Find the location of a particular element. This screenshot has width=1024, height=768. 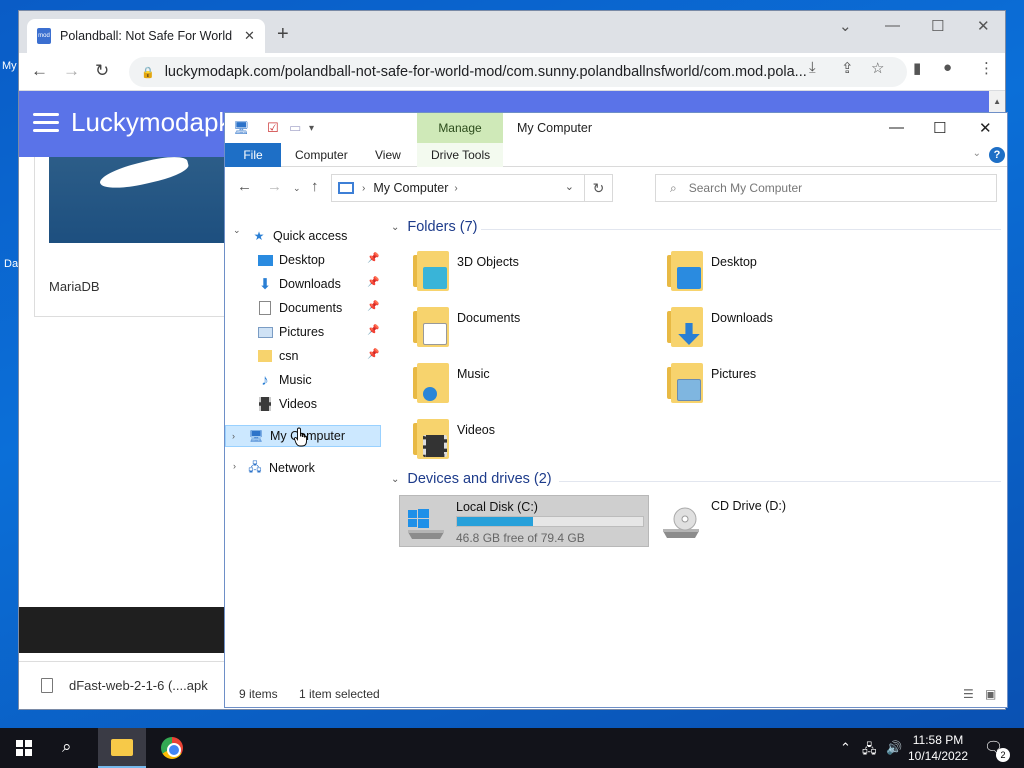

tab-file: File is located at coordinates (253, 155).